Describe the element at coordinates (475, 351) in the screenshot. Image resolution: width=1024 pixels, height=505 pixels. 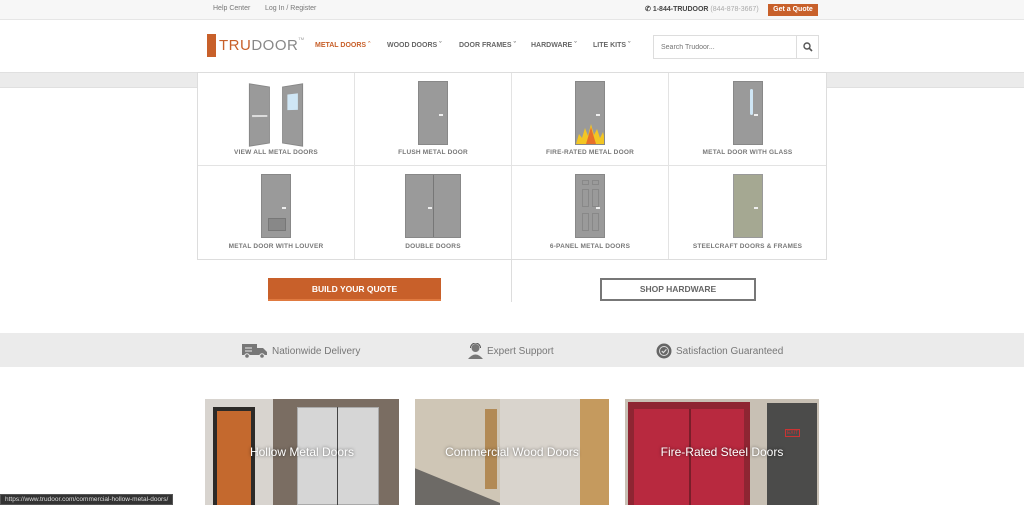
I see `headset-icon` at that location.